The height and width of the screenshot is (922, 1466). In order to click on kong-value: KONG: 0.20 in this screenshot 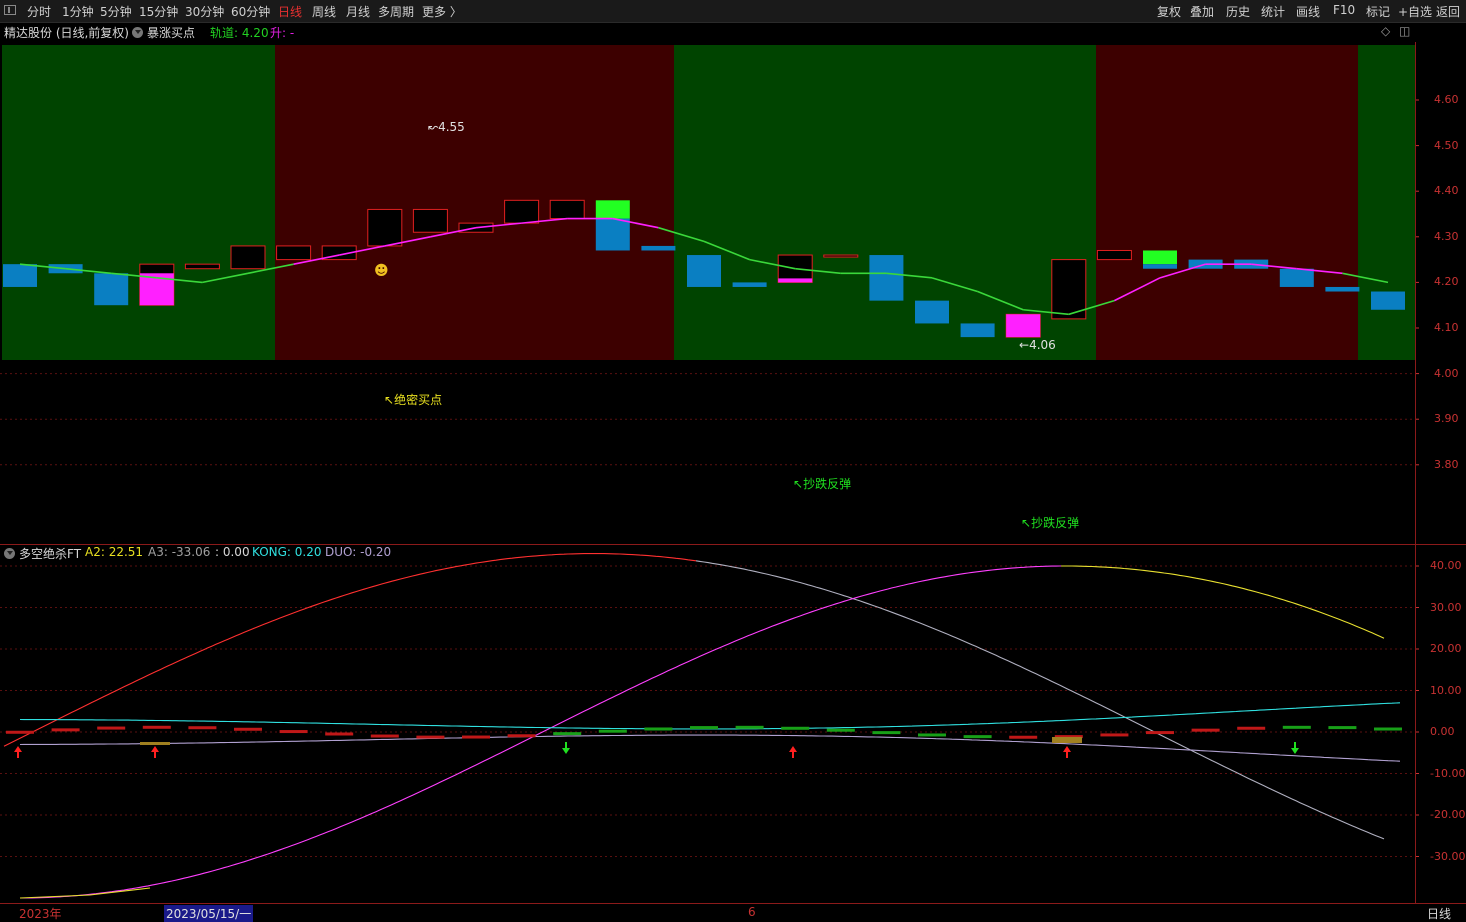, I will do `click(287, 552)`.